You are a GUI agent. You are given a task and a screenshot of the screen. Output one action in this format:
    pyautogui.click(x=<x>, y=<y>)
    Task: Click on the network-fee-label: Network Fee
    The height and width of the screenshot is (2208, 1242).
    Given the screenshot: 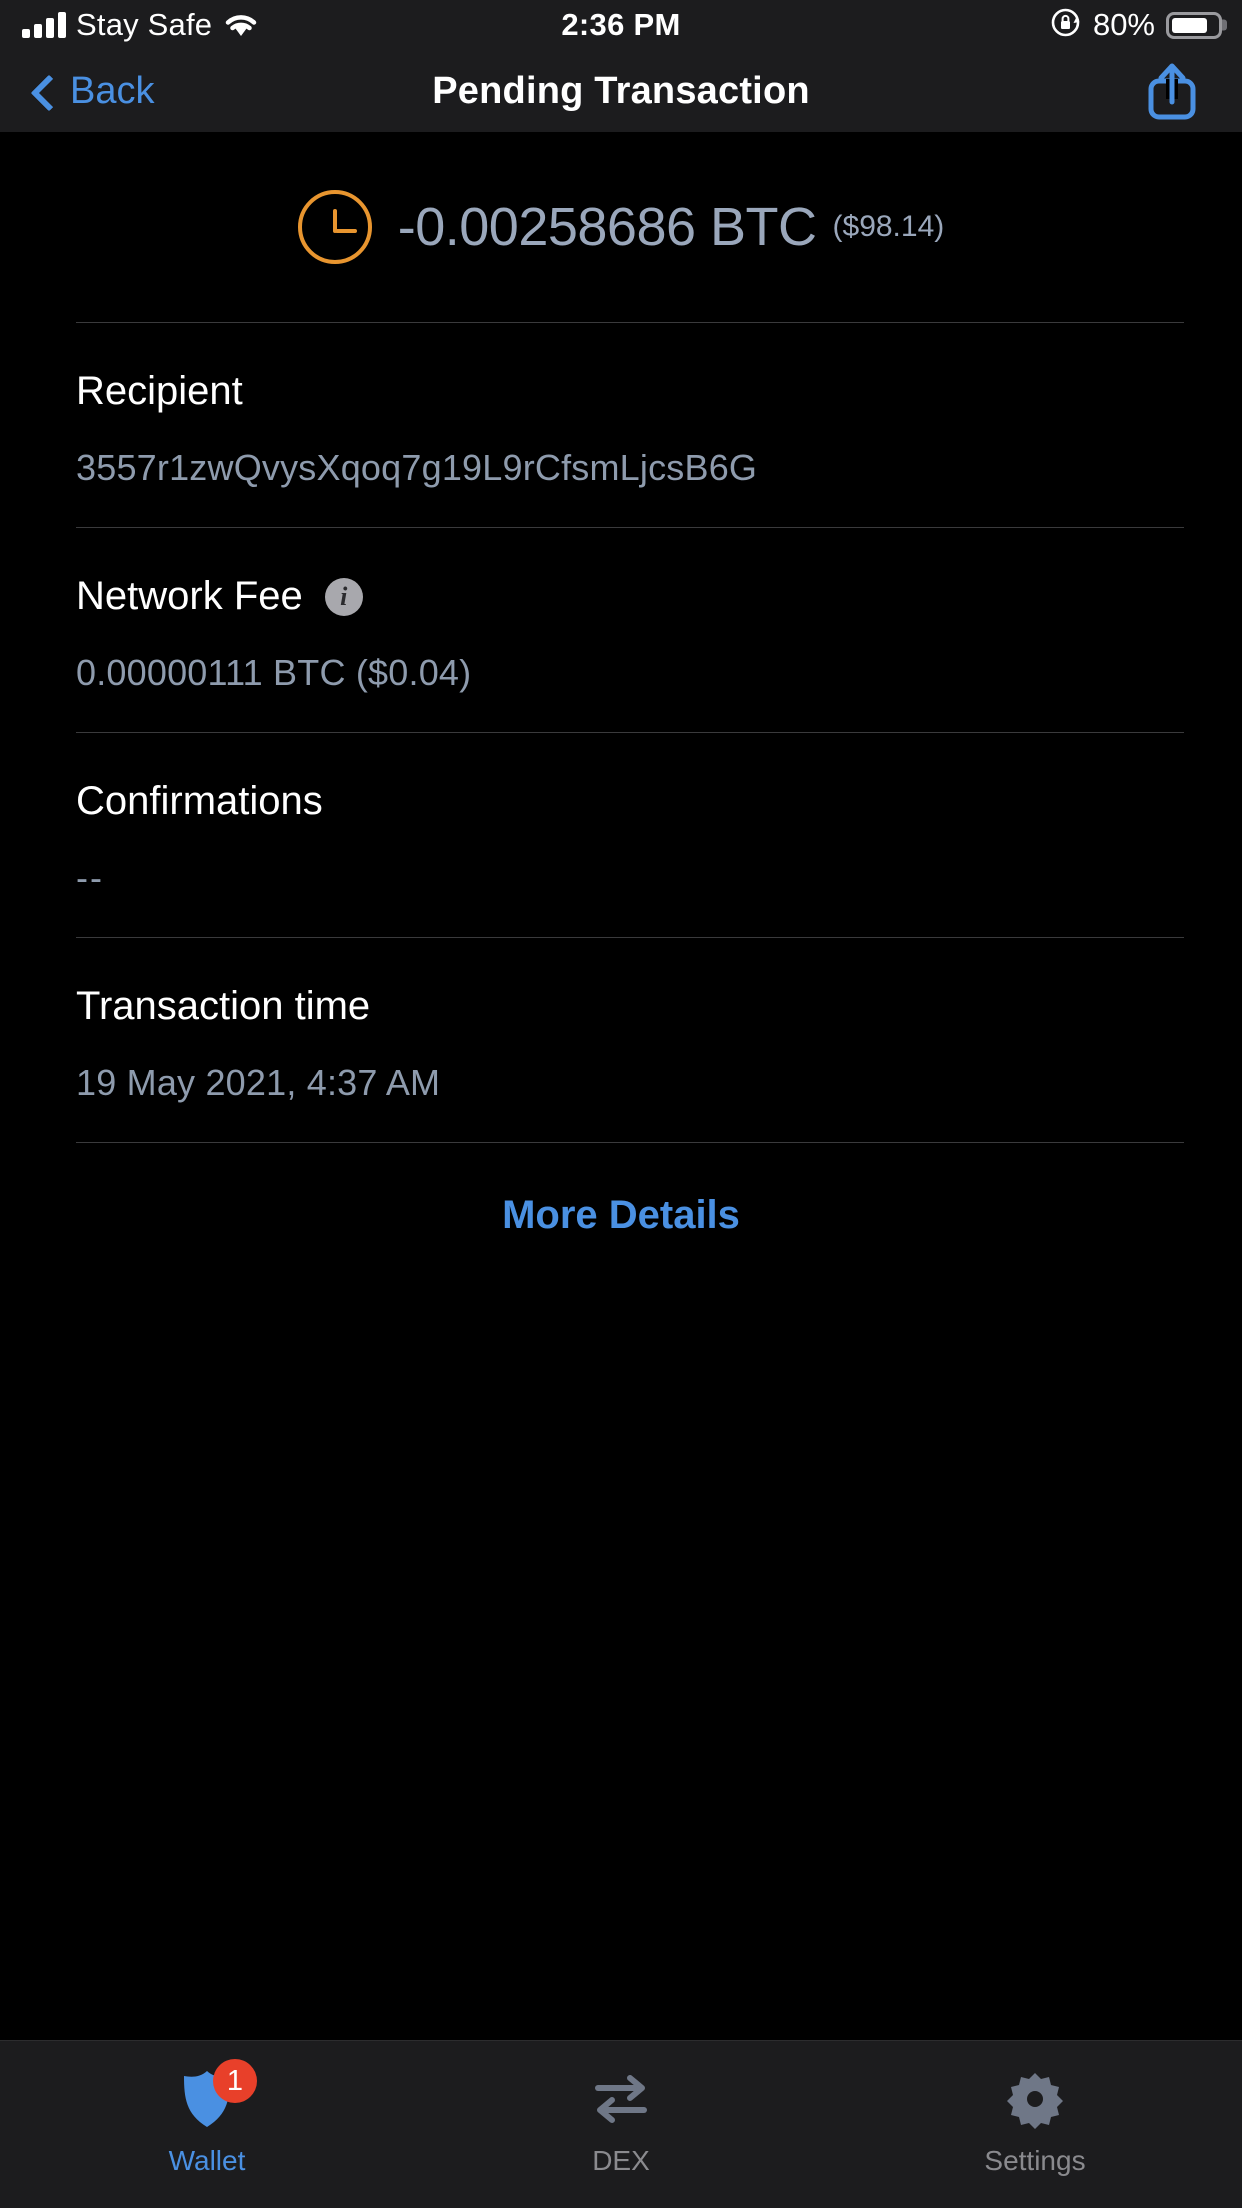 What is the action you would take?
    pyautogui.click(x=189, y=596)
    